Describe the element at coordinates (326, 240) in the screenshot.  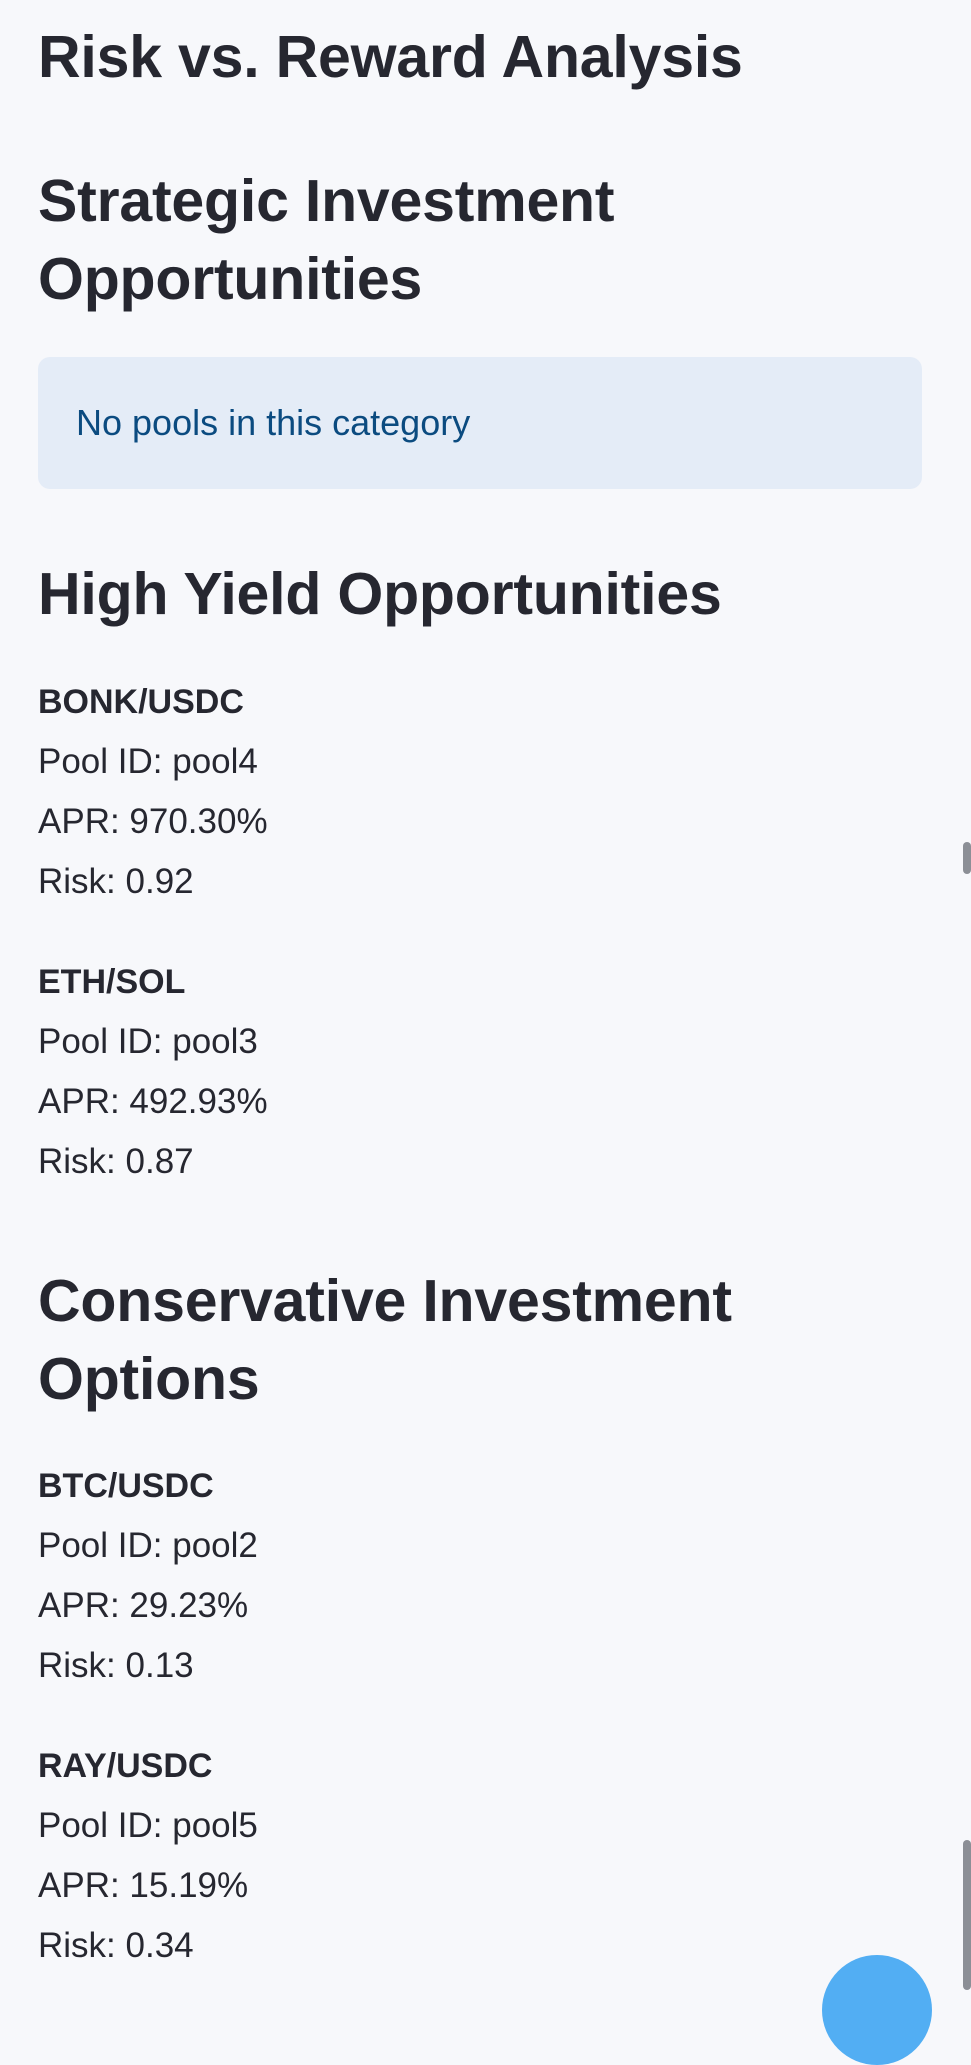
I see `strategic-heading: Strategic Investment Opportunities` at that location.